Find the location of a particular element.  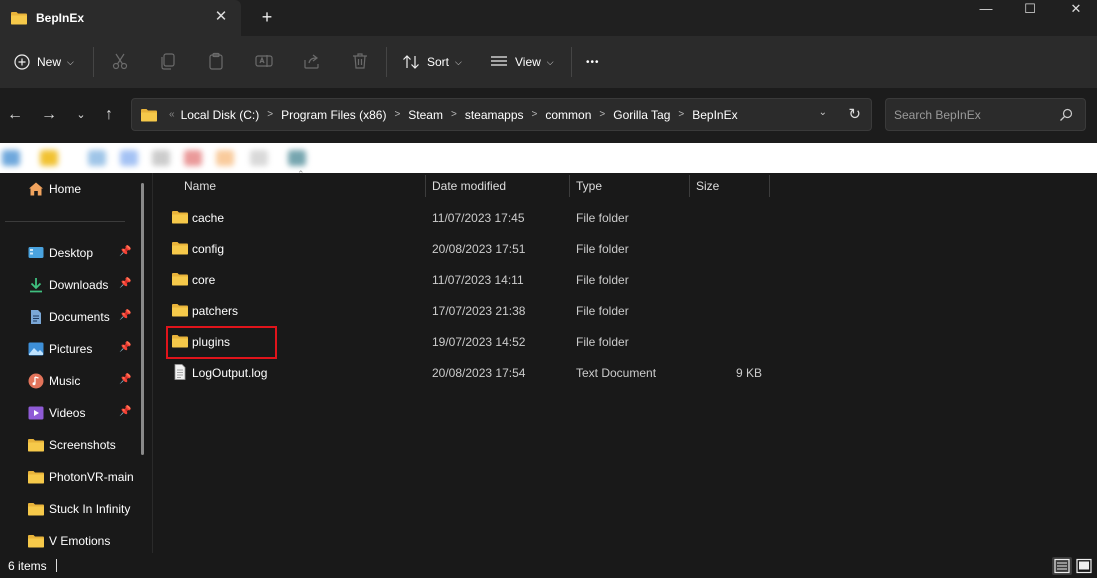

sidebar-item-pictures: Pictures 📌 is located at coordinates (70, 349).